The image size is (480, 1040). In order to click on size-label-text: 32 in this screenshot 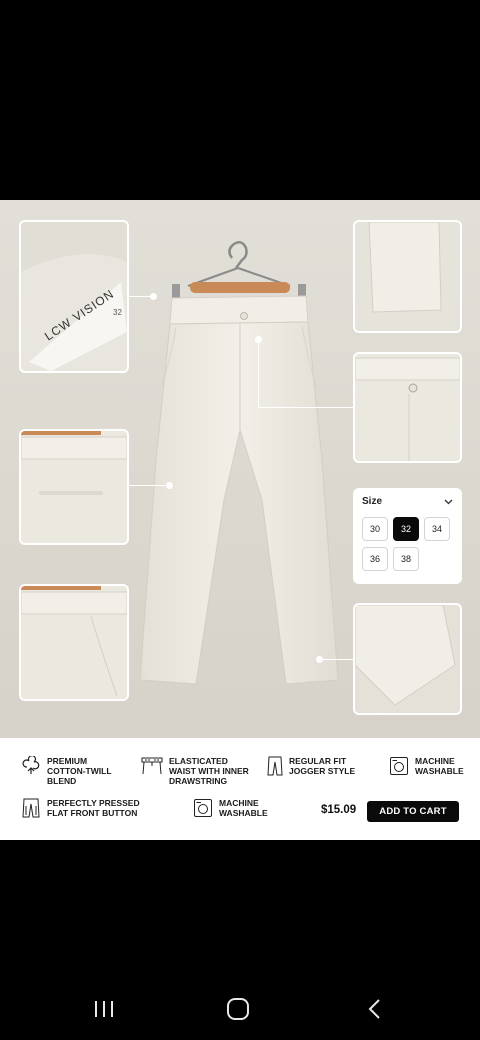, I will do `click(117, 312)`.